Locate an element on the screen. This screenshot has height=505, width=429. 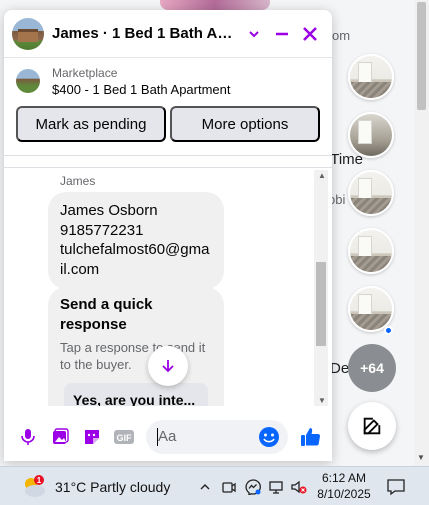
chat-scrollbar: ▲ ▼ is located at coordinates (321, 288).